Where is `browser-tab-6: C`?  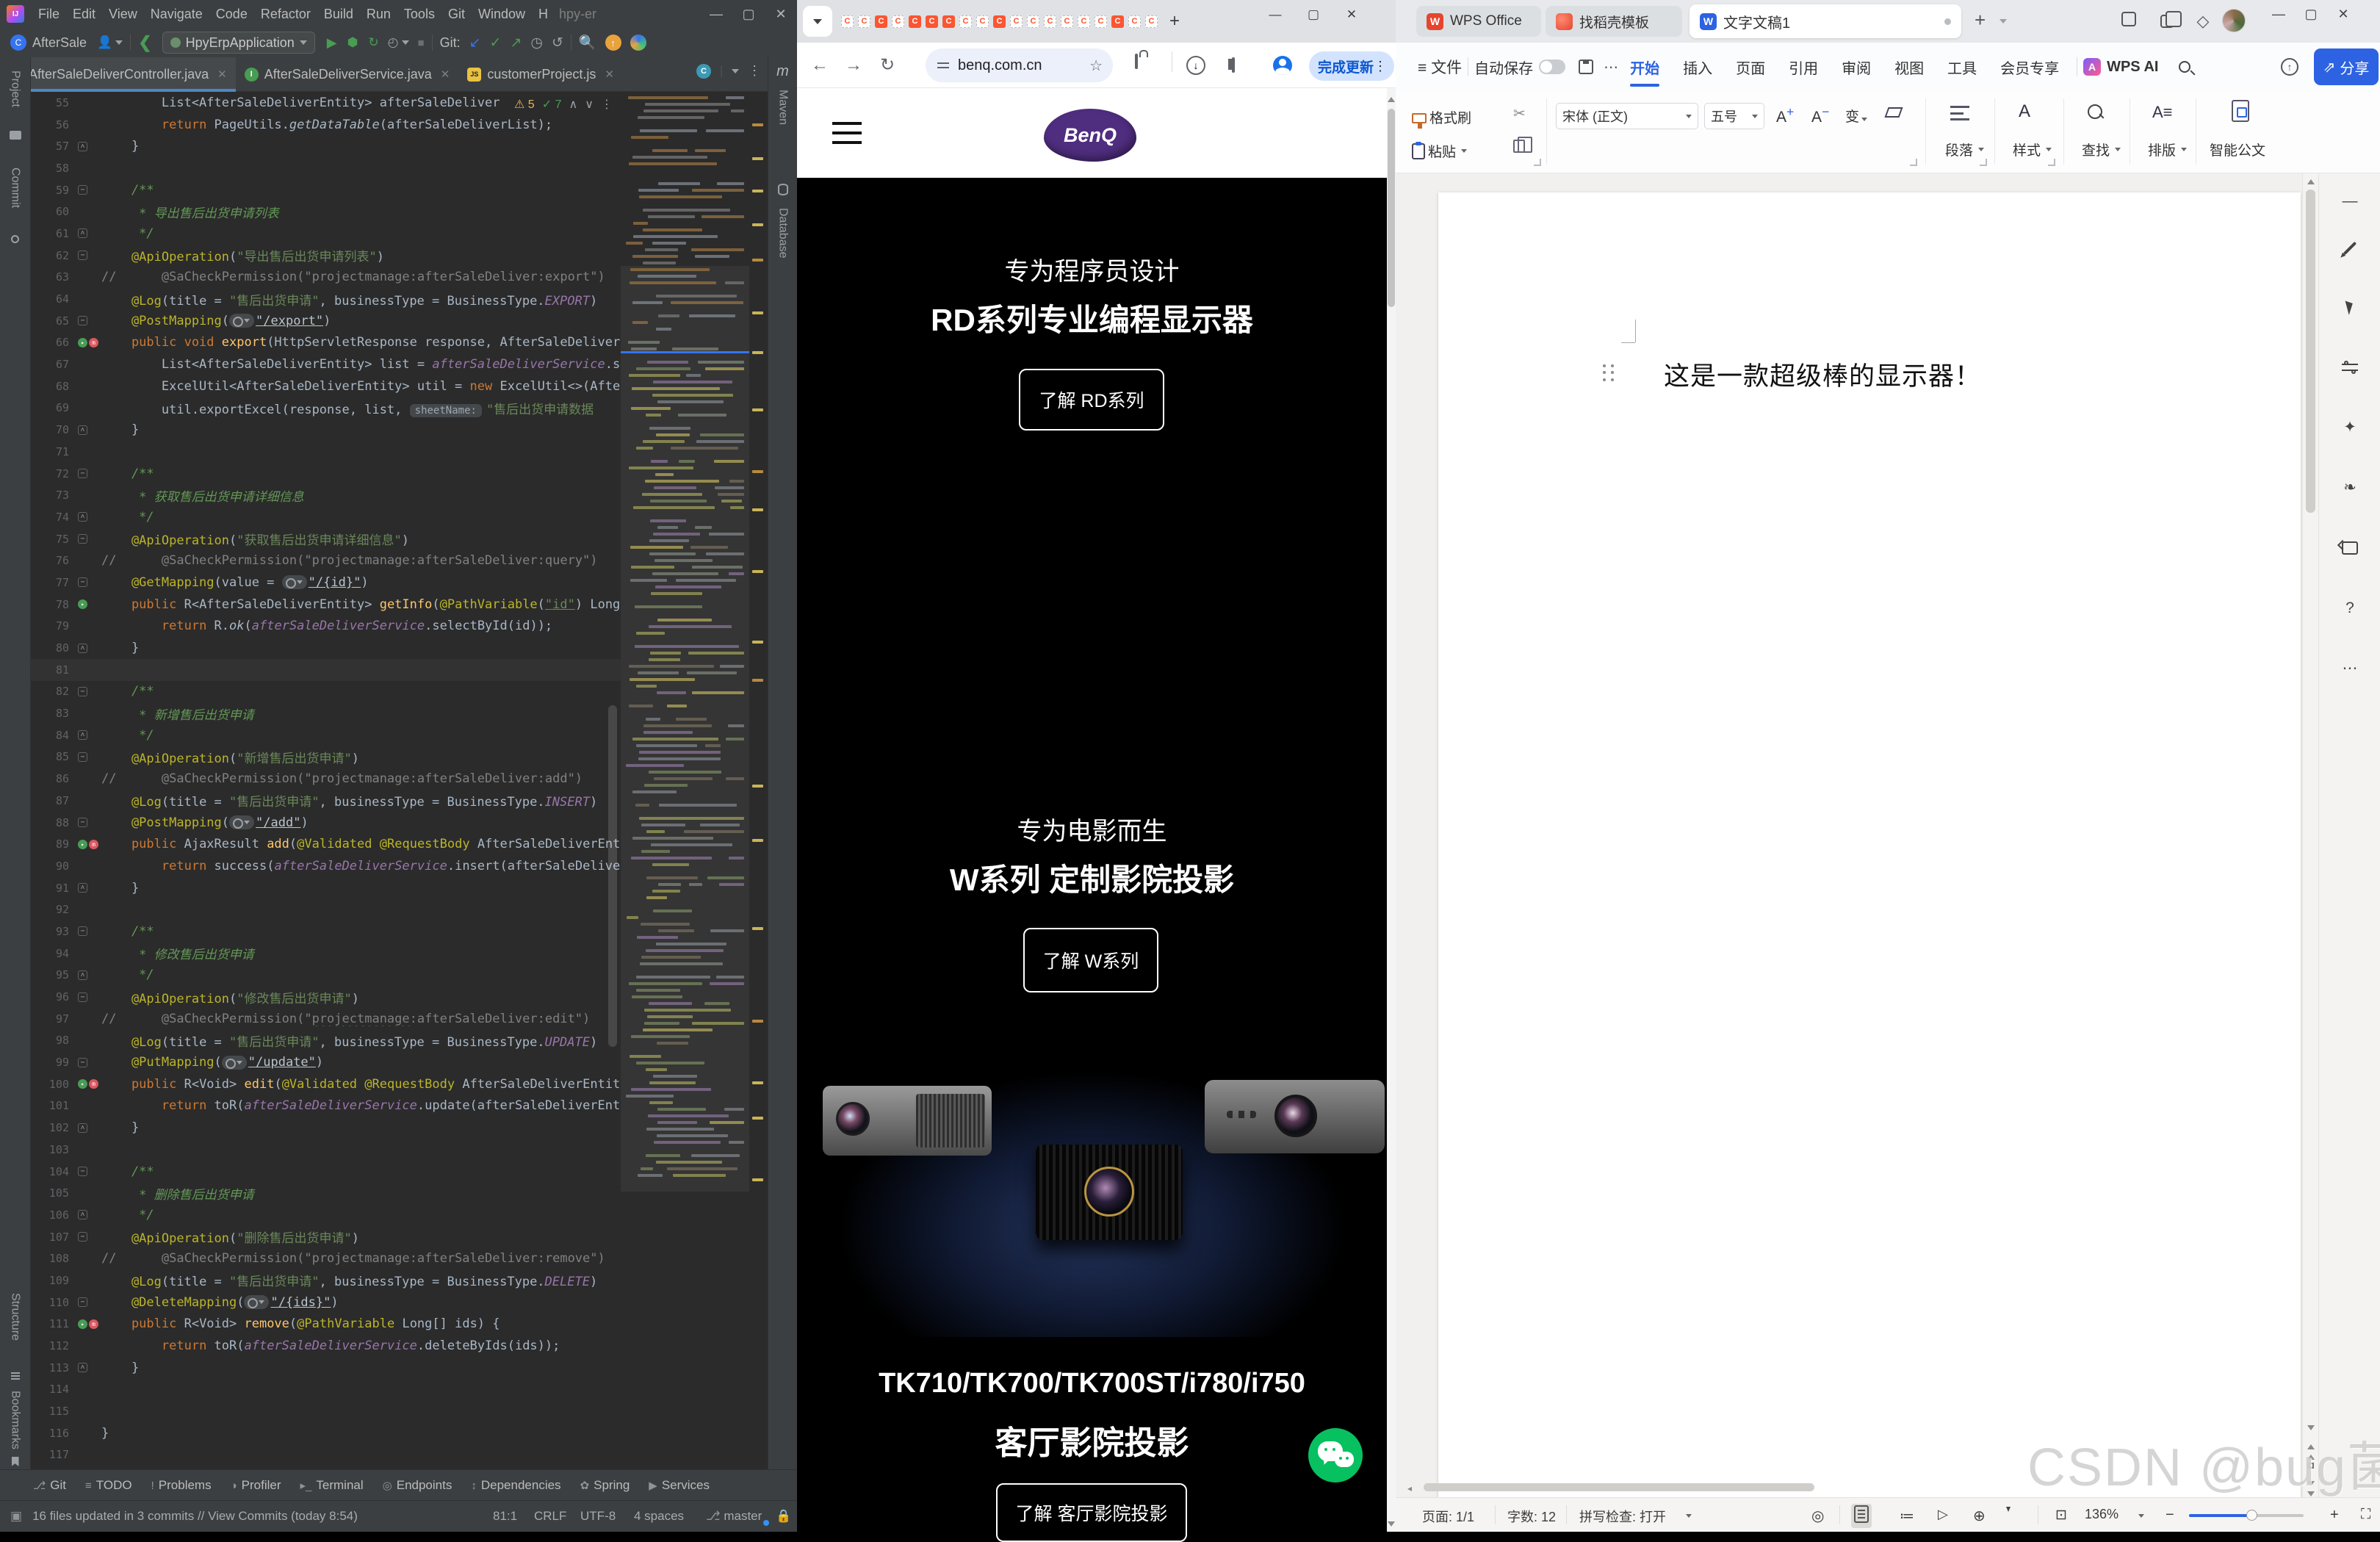
browser-tab-6: C is located at coordinates (949, 22).